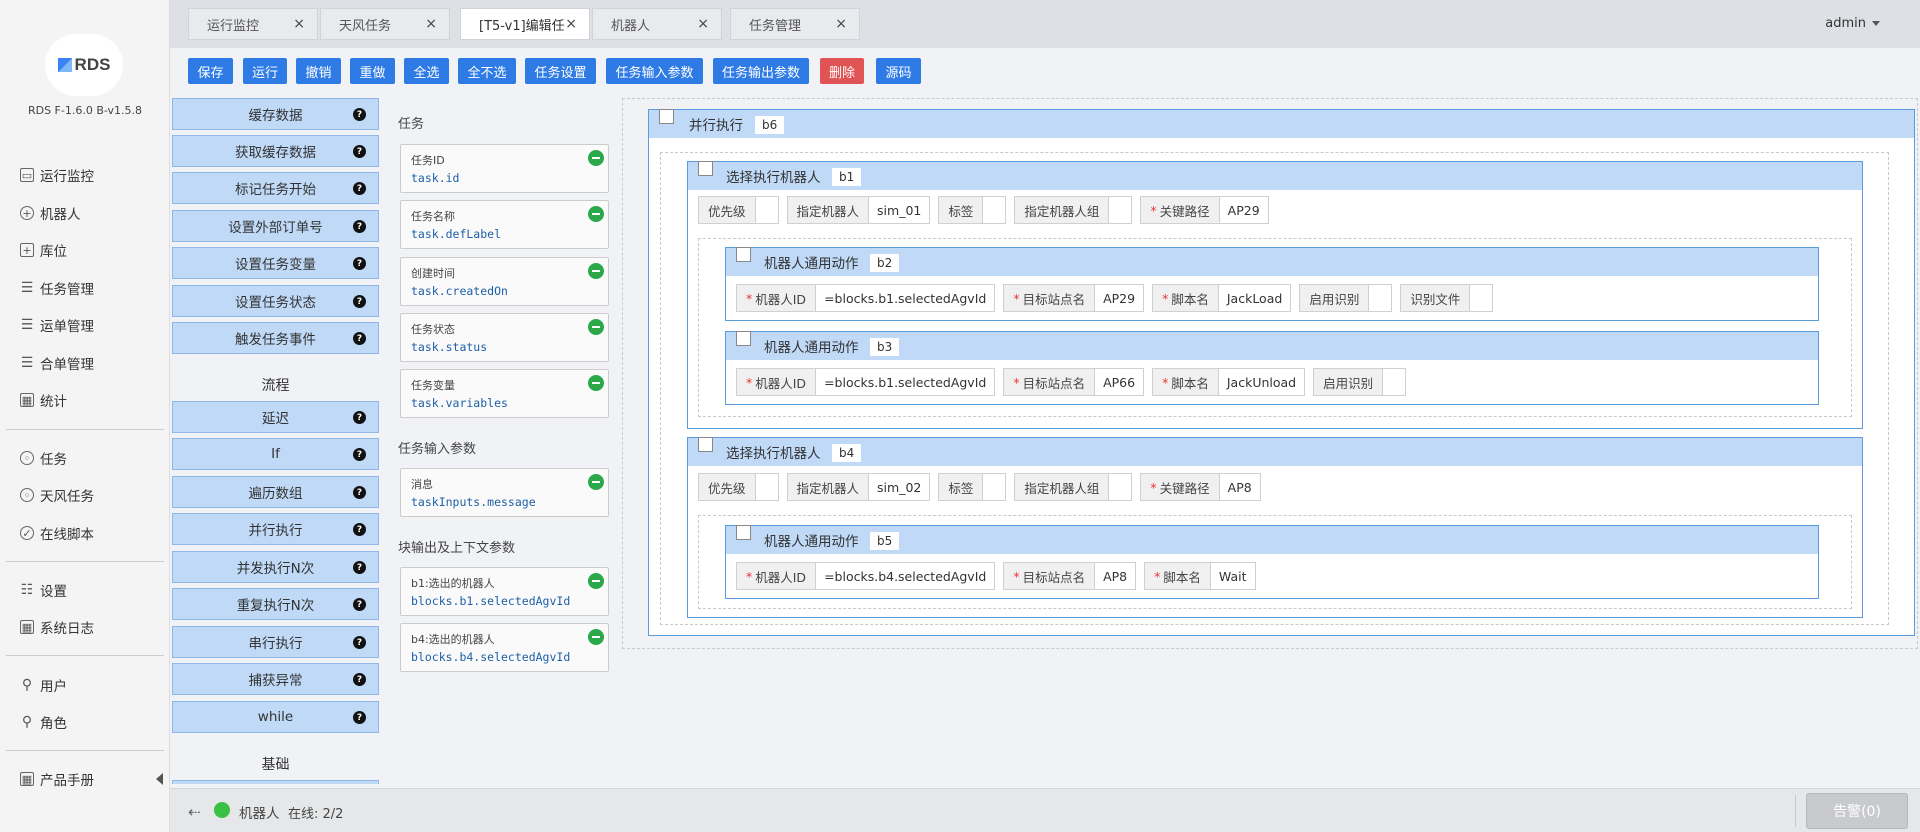 Image resolution: width=1920 pixels, height=832 pixels. Describe the element at coordinates (858, 210) in the screenshot. I see `assigned-robot-field: 指定机器人 sim_01` at that location.